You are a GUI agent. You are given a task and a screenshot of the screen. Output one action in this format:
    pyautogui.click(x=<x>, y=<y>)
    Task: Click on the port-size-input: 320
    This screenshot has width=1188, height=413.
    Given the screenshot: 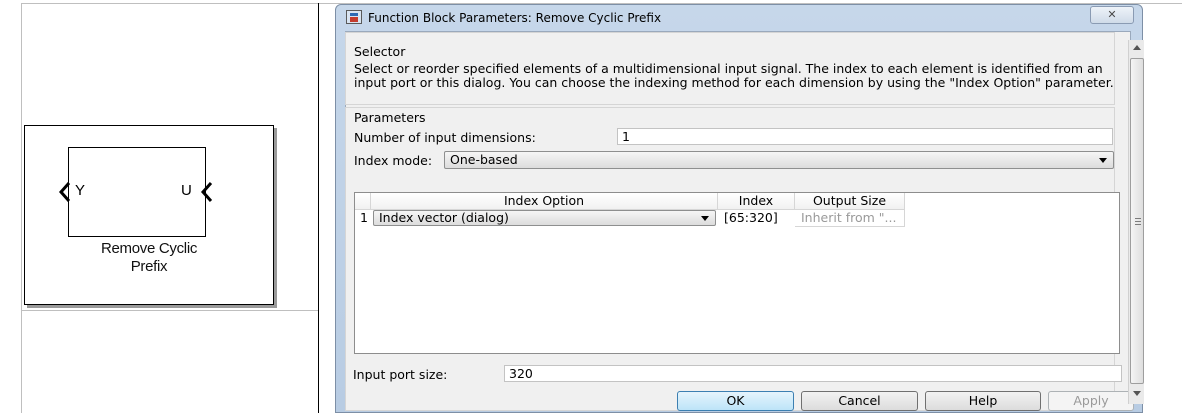 What is the action you would take?
    pyautogui.click(x=813, y=373)
    